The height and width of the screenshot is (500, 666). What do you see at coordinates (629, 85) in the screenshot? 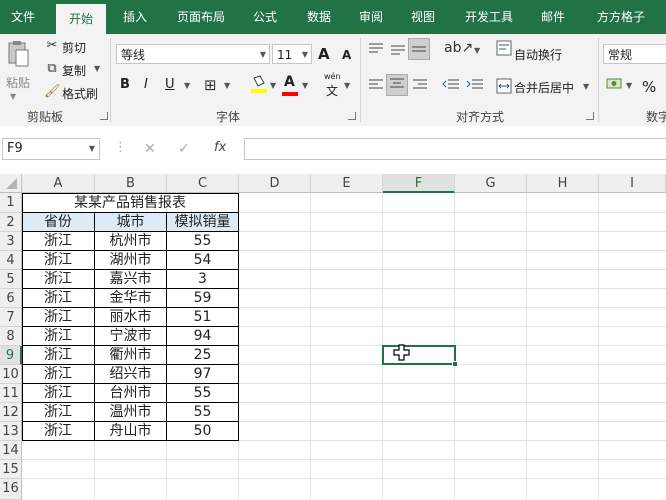
I see `currency-dropdown-icon: ▼` at bounding box center [629, 85].